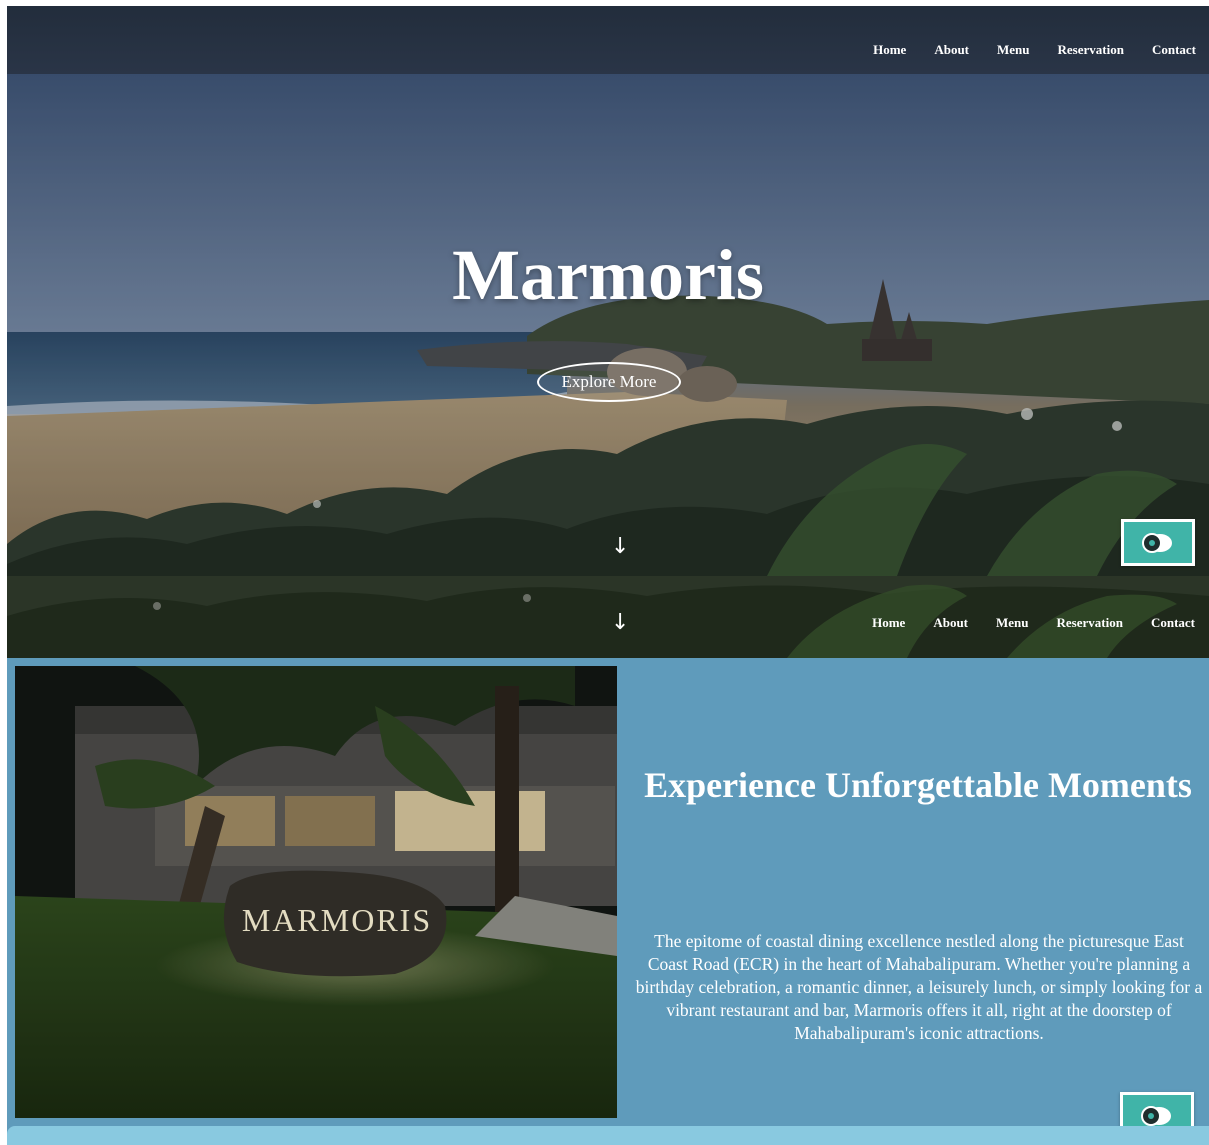  What do you see at coordinates (918, 785) in the screenshot?
I see `about-title: Experience Unforgettable Moments` at bounding box center [918, 785].